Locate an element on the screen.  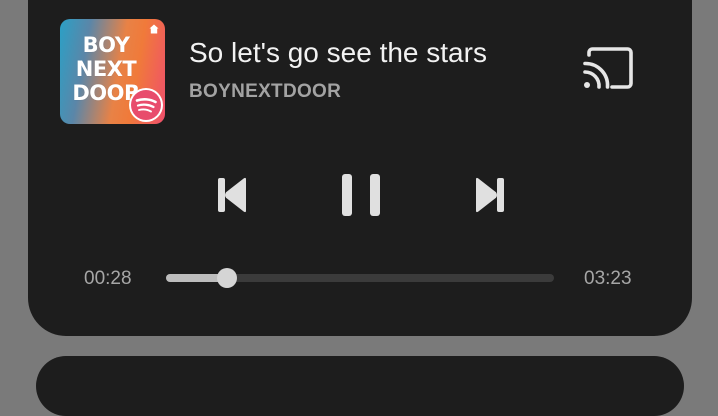
total-duration: 03:23 is located at coordinates (608, 278).